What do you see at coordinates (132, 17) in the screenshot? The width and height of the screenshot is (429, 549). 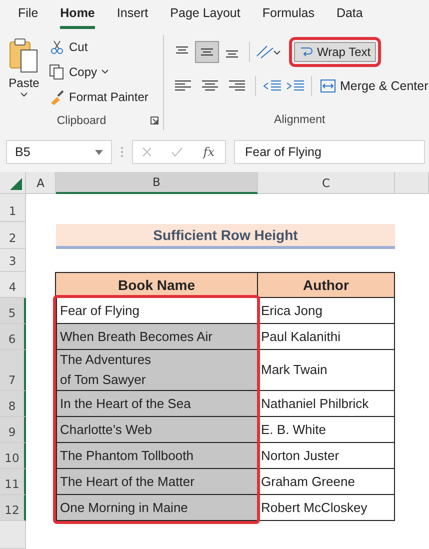 I see `menu-tab: Insert` at bounding box center [132, 17].